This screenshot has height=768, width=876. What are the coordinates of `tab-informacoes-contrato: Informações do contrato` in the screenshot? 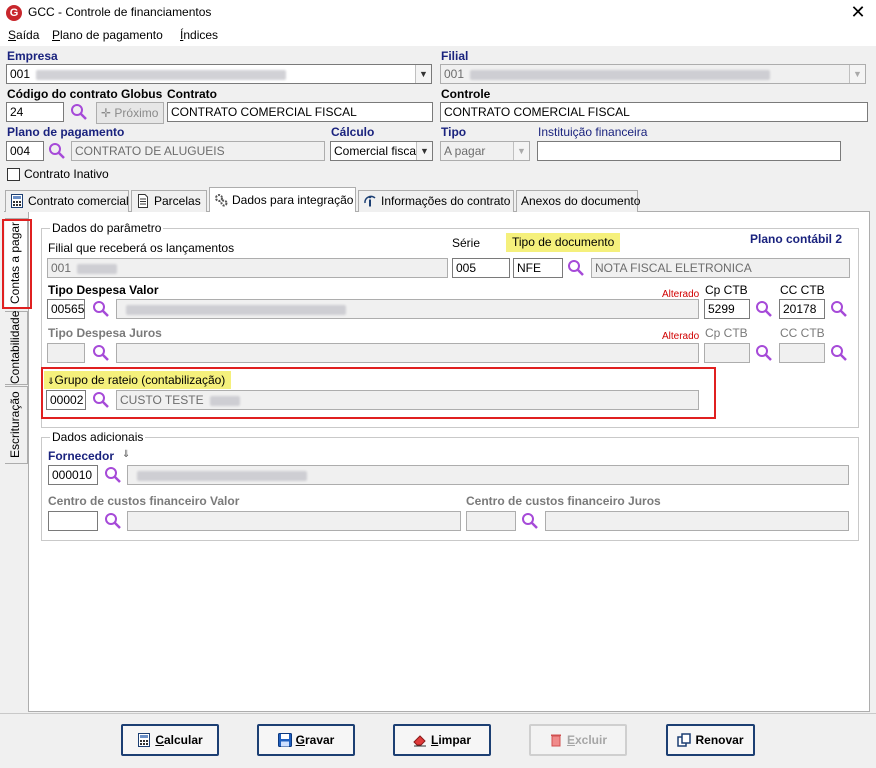 It's located at (436, 201).